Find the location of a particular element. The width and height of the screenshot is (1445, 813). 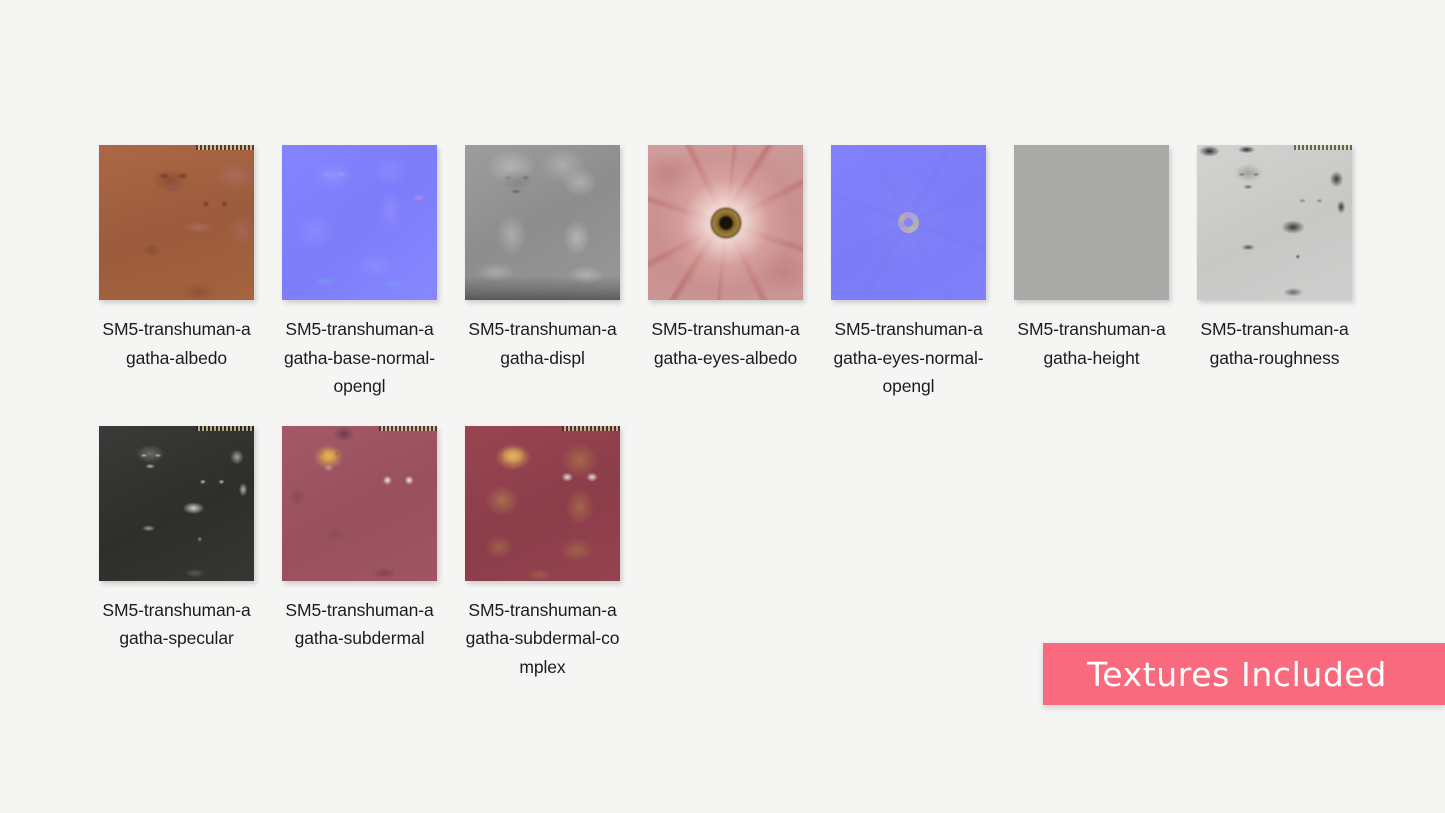

texture-card: SM5-transhuman-agatha-eyes-normal-opengl is located at coordinates (908, 273).